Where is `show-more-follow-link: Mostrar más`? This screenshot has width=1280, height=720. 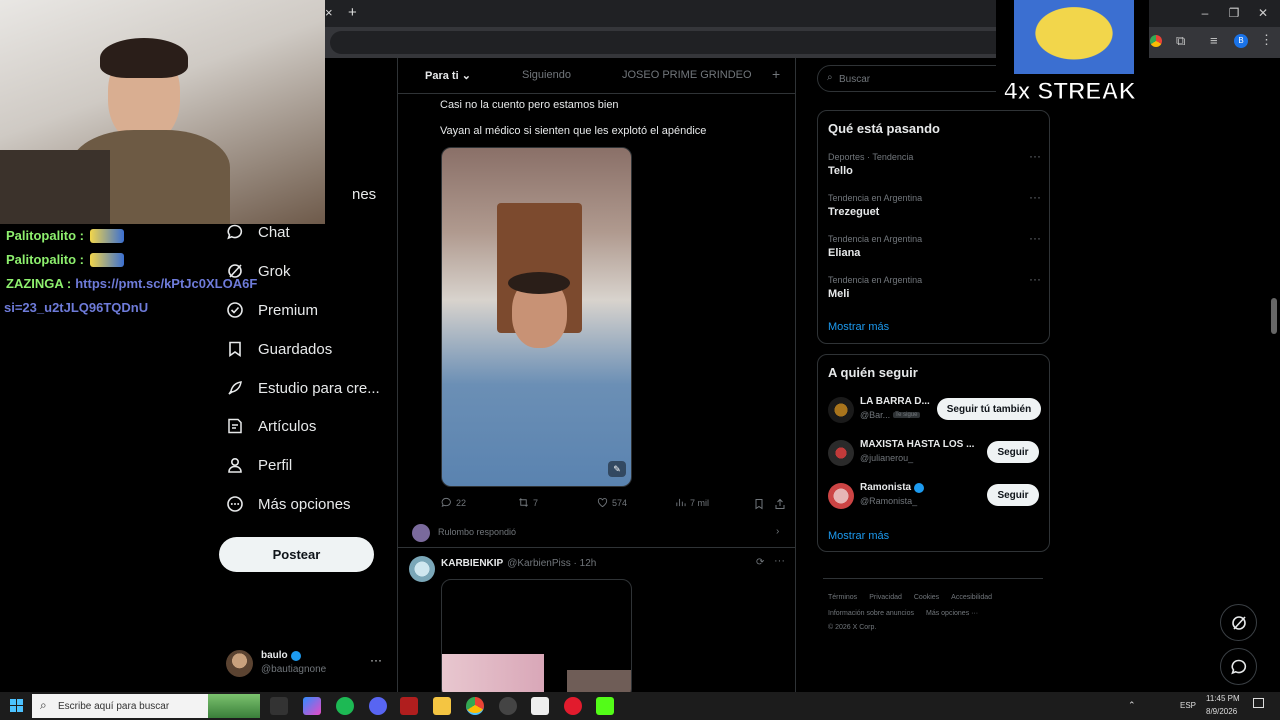
show-more-follow-link: Mostrar más is located at coordinates (858, 536).